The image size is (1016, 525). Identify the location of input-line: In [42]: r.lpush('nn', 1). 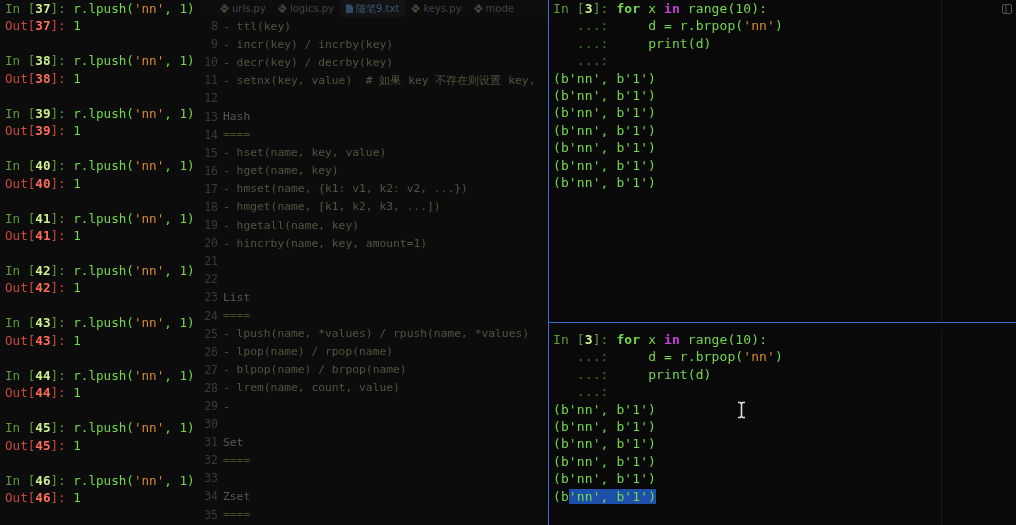
(100, 270).